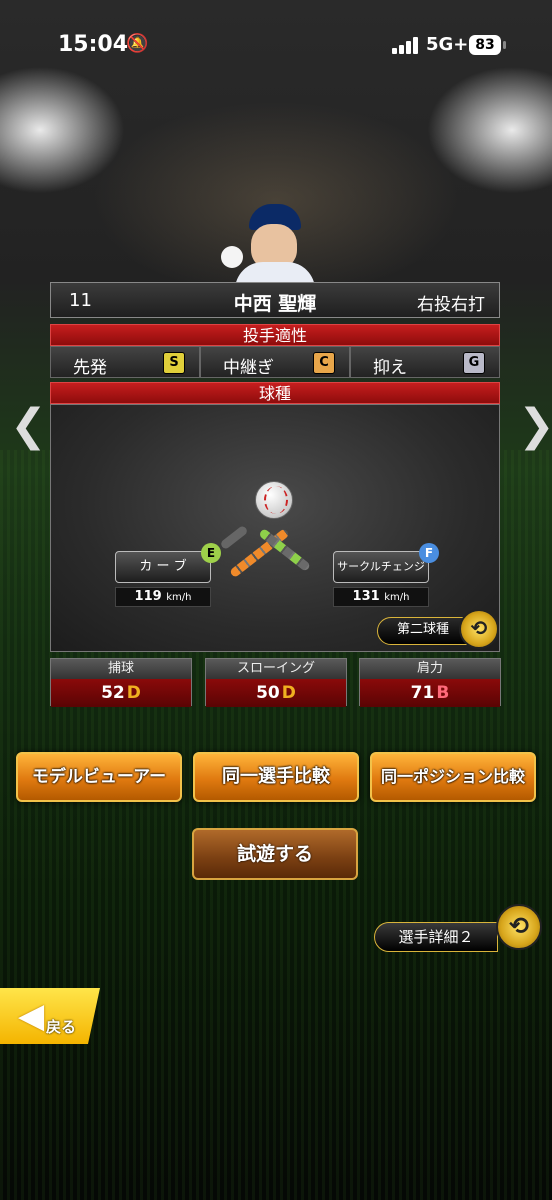  I want to click on ball-in-hand, so click(232, 257).